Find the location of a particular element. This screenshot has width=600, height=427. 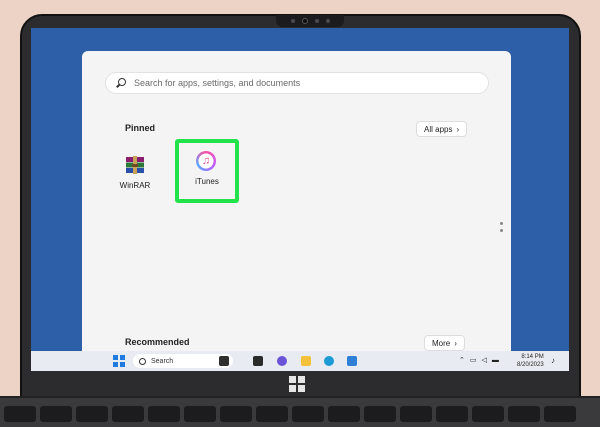

camera-notch is located at coordinates (310, 21).